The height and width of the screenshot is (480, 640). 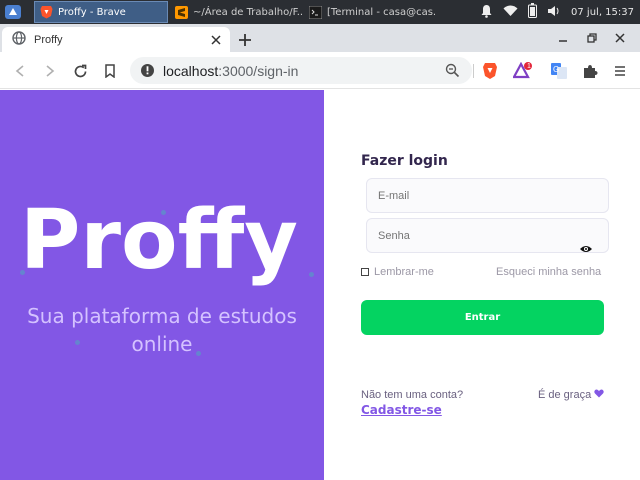 What do you see at coordinates (487, 235) in the screenshot?
I see `password-field` at bounding box center [487, 235].